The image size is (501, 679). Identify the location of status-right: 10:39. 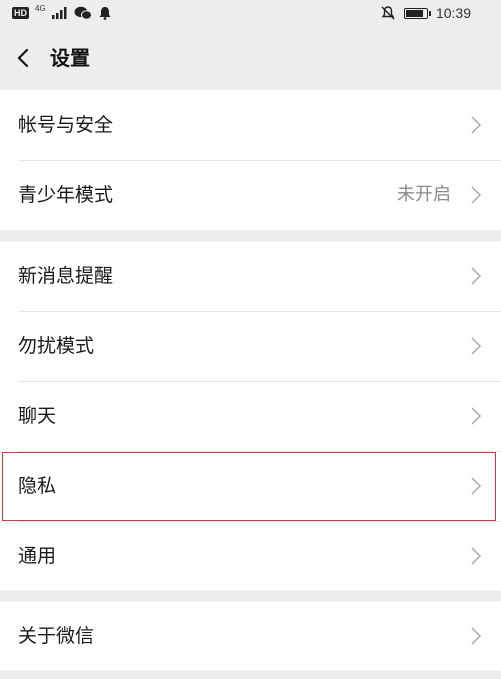
(425, 13).